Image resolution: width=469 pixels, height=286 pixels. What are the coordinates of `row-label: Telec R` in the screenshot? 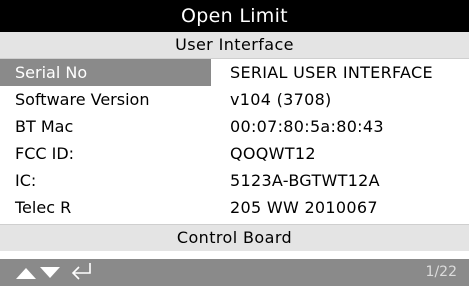 It's located at (43, 207).